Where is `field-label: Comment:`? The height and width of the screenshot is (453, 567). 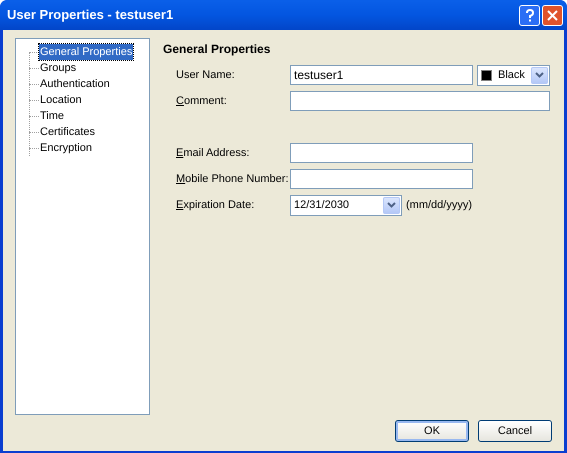
field-label: Comment: is located at coordinates (202, 101).